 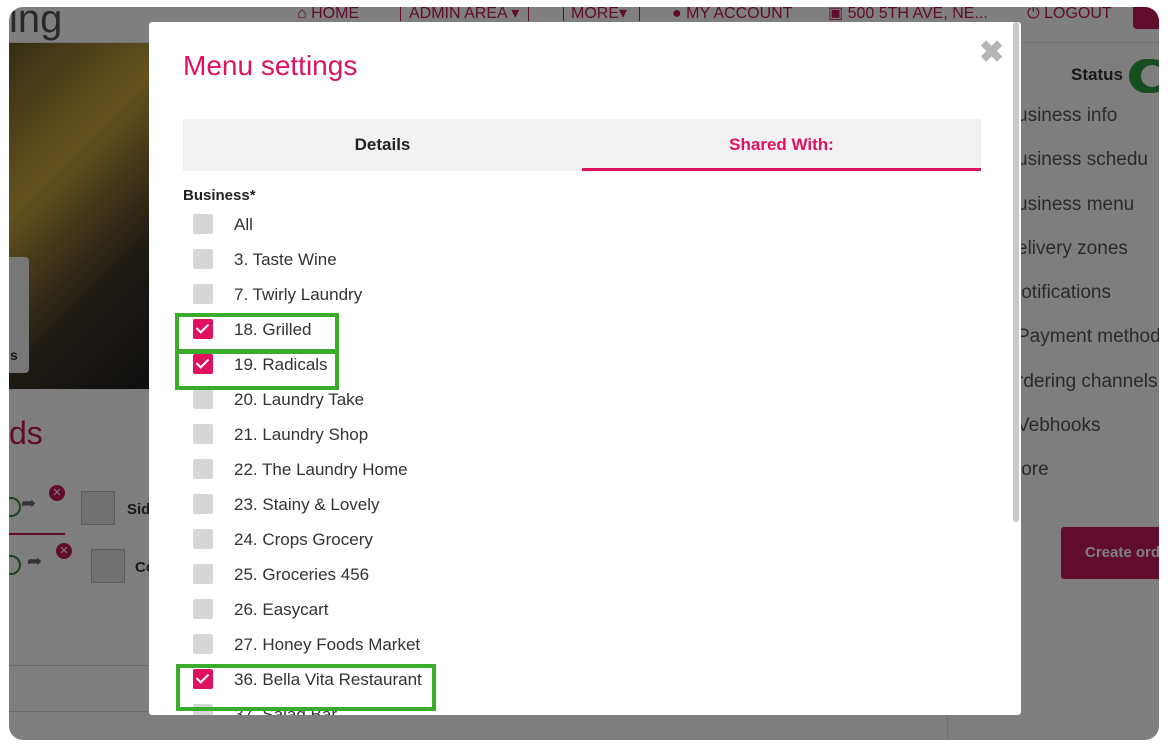 What do you see at coordinates (328, 679) in the screenshot?
I see `business-name: 36. Bella Vita Restaurant` at bounding box center [328, 679].